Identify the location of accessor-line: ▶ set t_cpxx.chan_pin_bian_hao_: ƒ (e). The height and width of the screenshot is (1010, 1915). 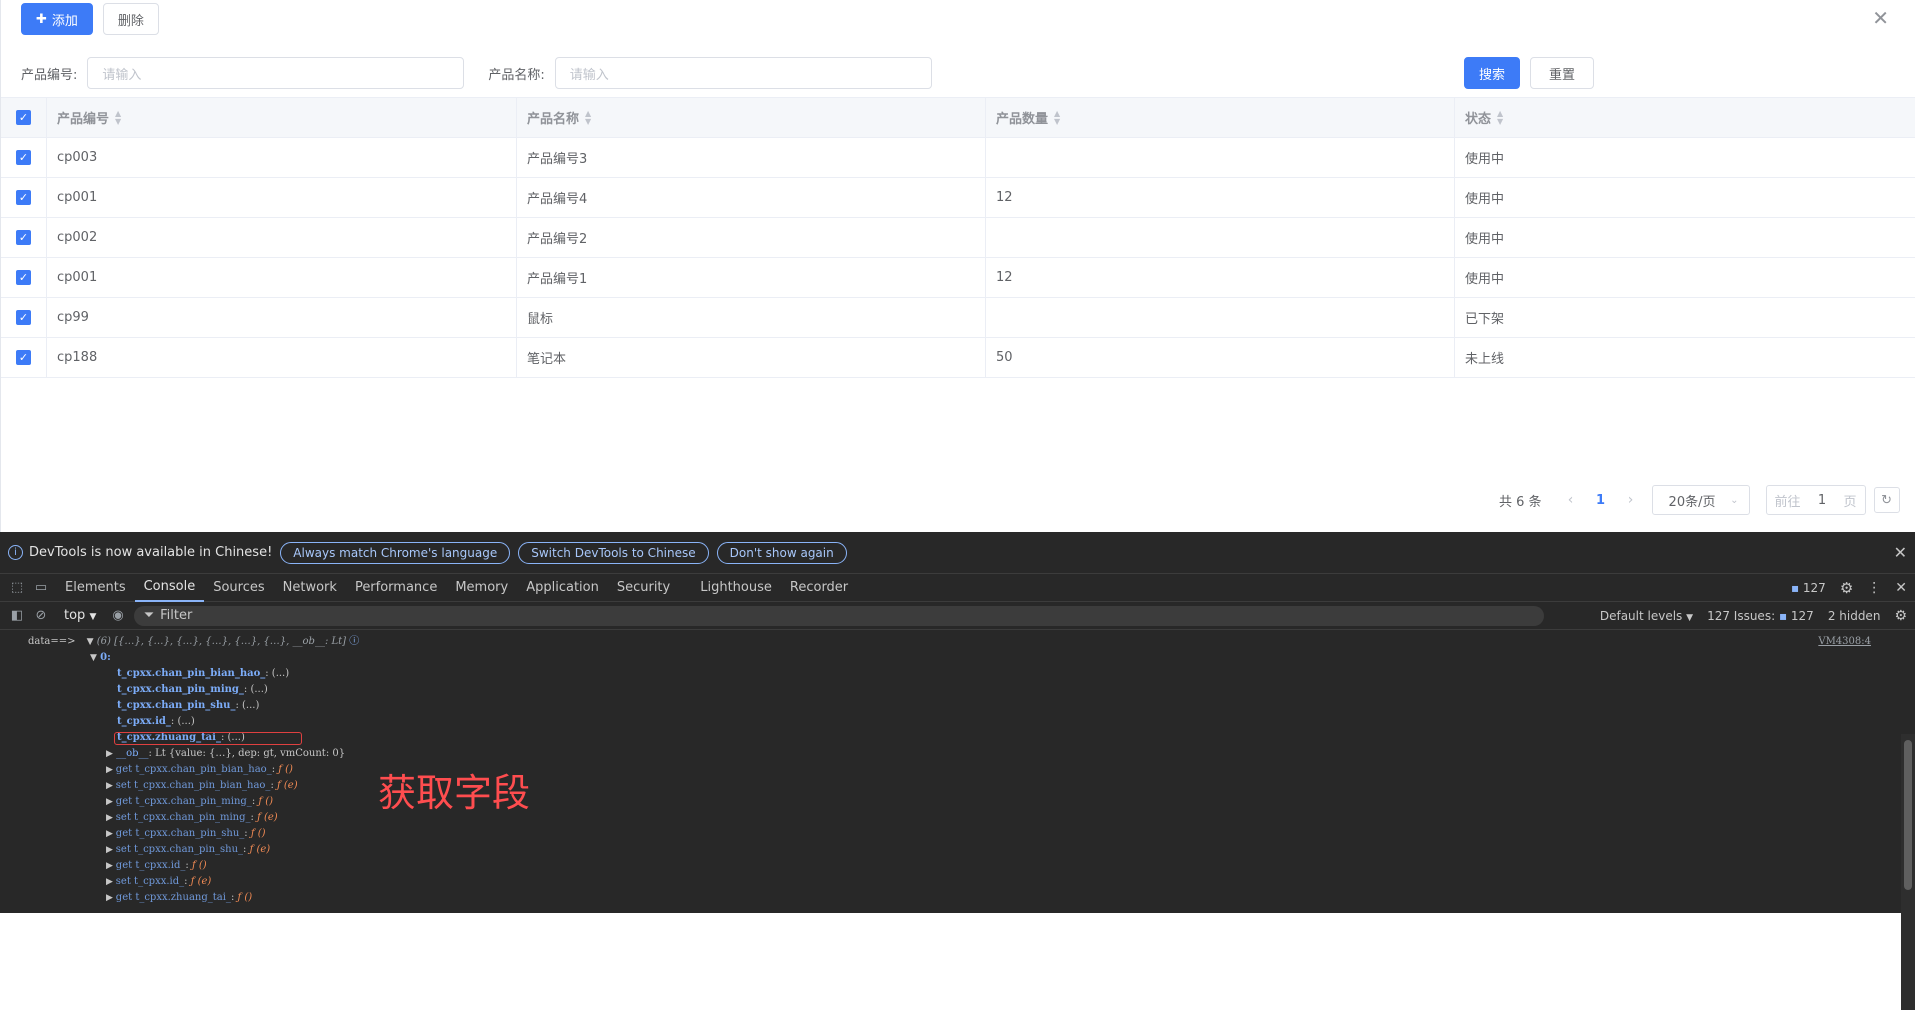
(957, 786).